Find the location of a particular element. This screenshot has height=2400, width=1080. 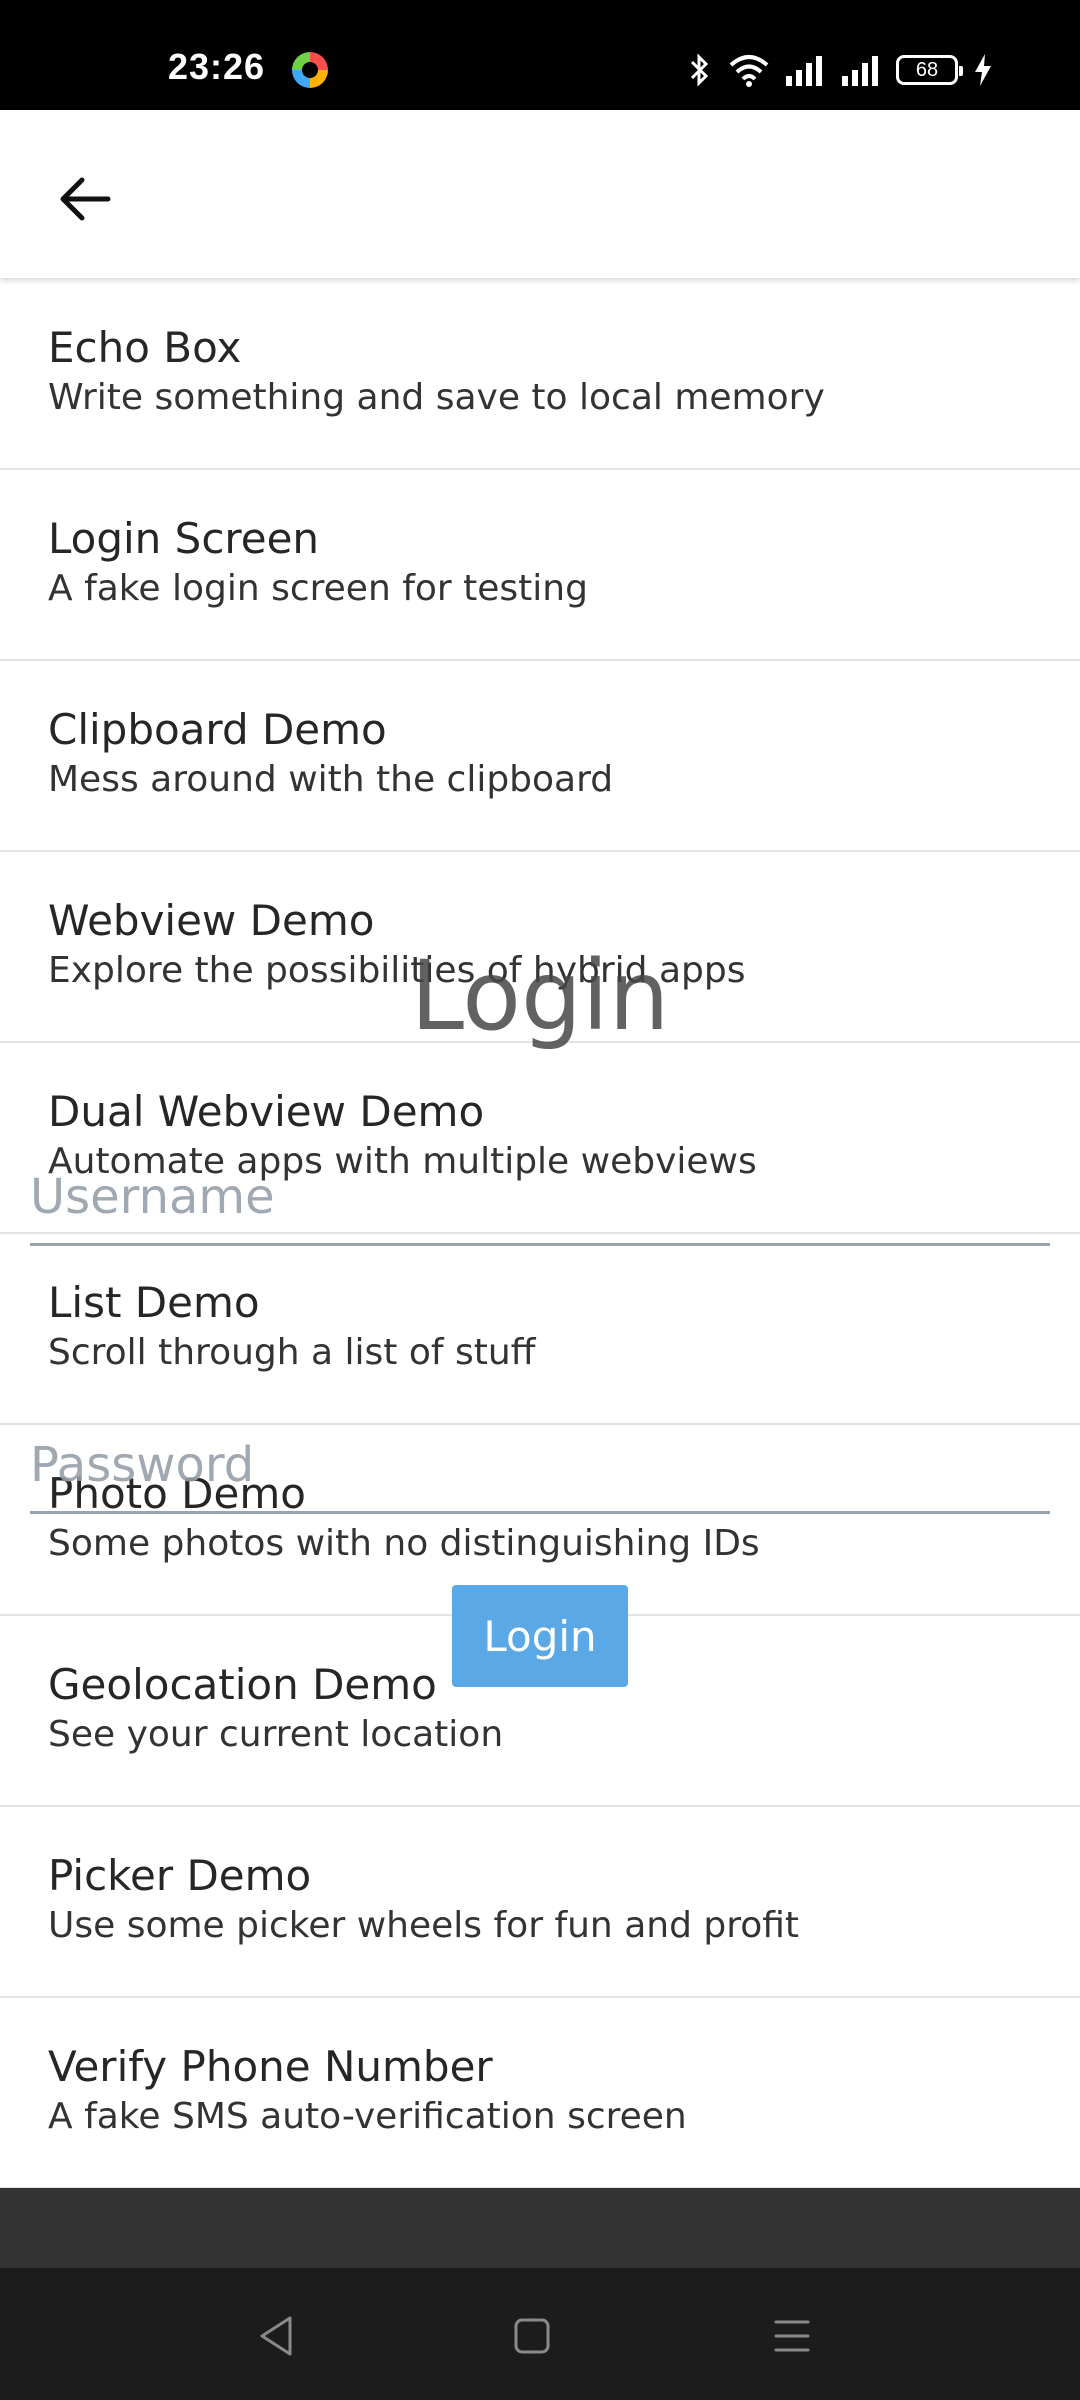

nav-back-button is located at coordinates (276, 2336).